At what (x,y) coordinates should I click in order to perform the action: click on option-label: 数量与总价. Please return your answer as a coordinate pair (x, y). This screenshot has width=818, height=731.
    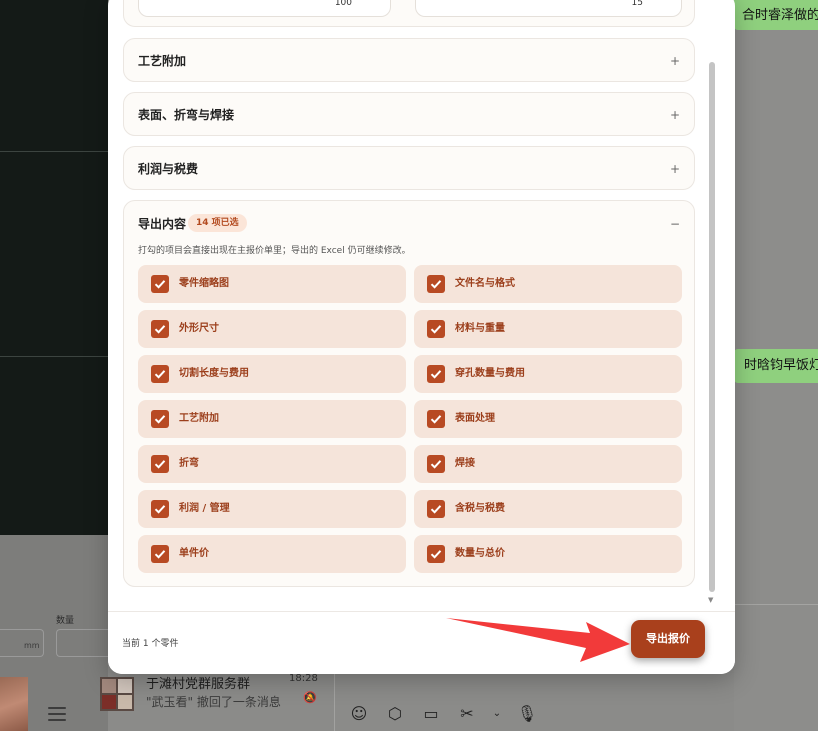
    Looking at the image, I should click on (480, 553).